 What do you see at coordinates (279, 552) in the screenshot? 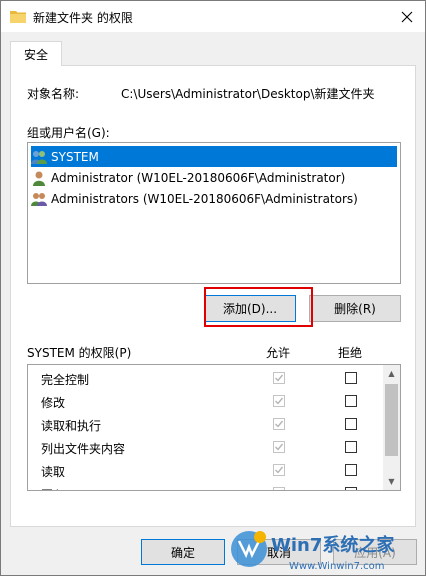
I see `cancel-button: 取消` at bounding box center [279, 552].